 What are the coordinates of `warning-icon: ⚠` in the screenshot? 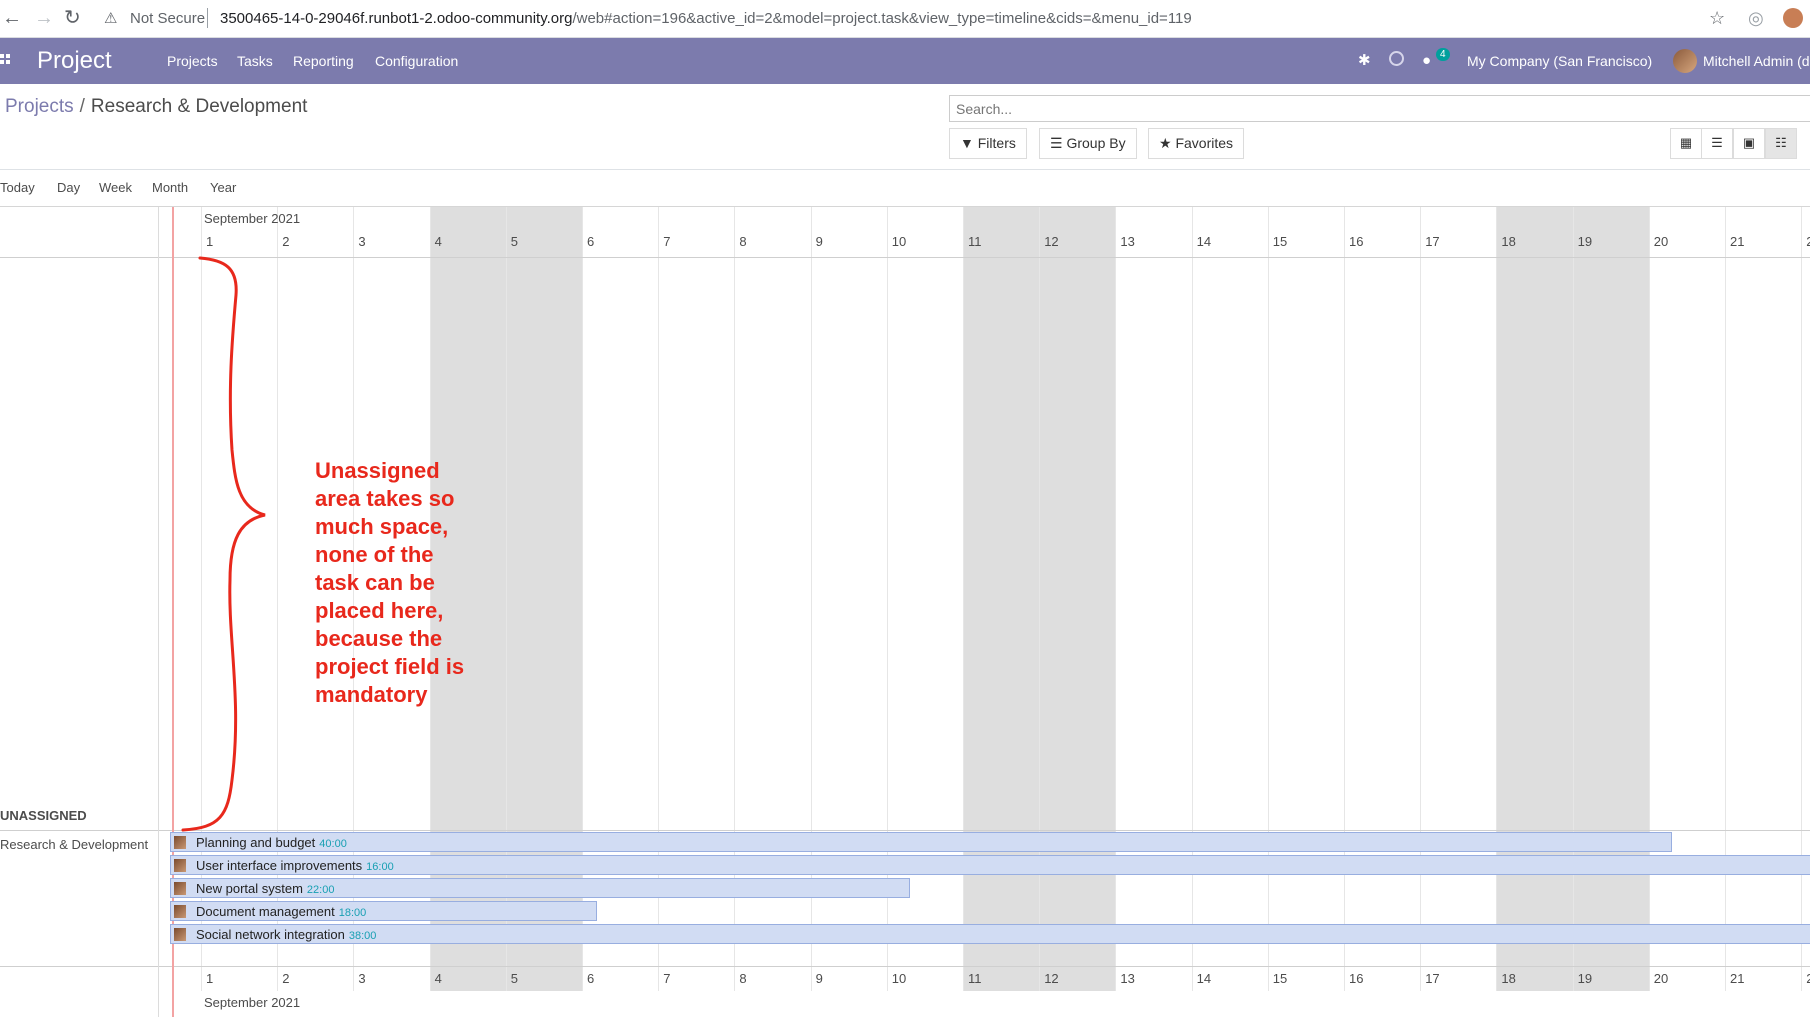 It's located at (110, 18).